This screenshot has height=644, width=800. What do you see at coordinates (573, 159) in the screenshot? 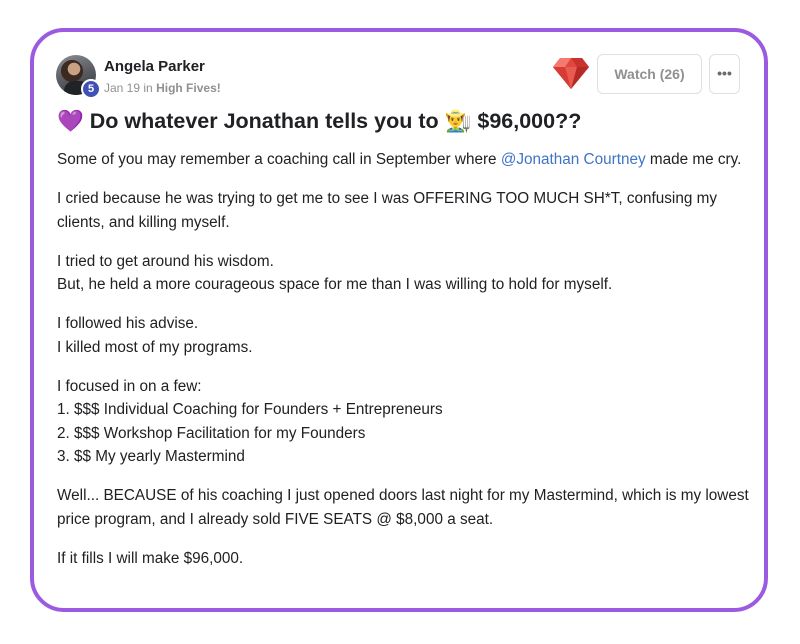
I see `mention-link: @Jonathan Courtney` at bounding box center [573, 159].